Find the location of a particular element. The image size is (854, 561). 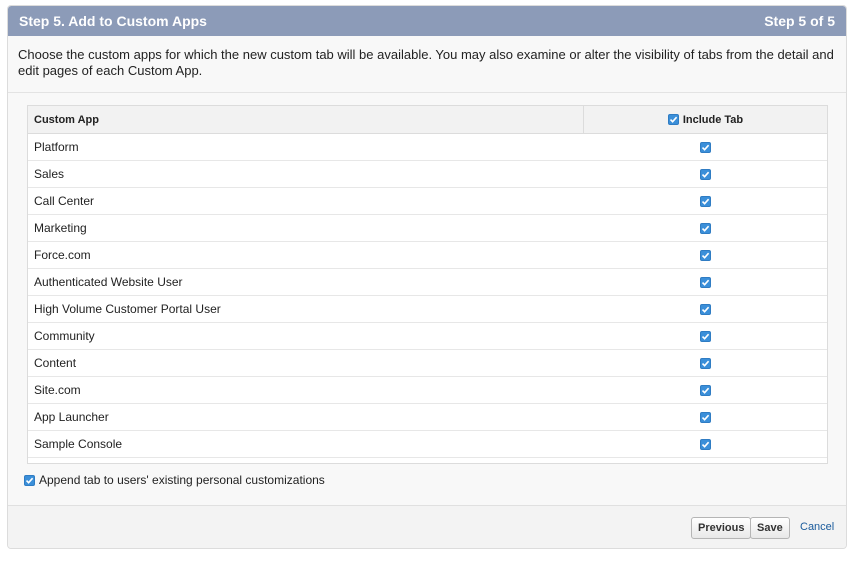

table-row: Sample Console is located at coordinates (427, 444).